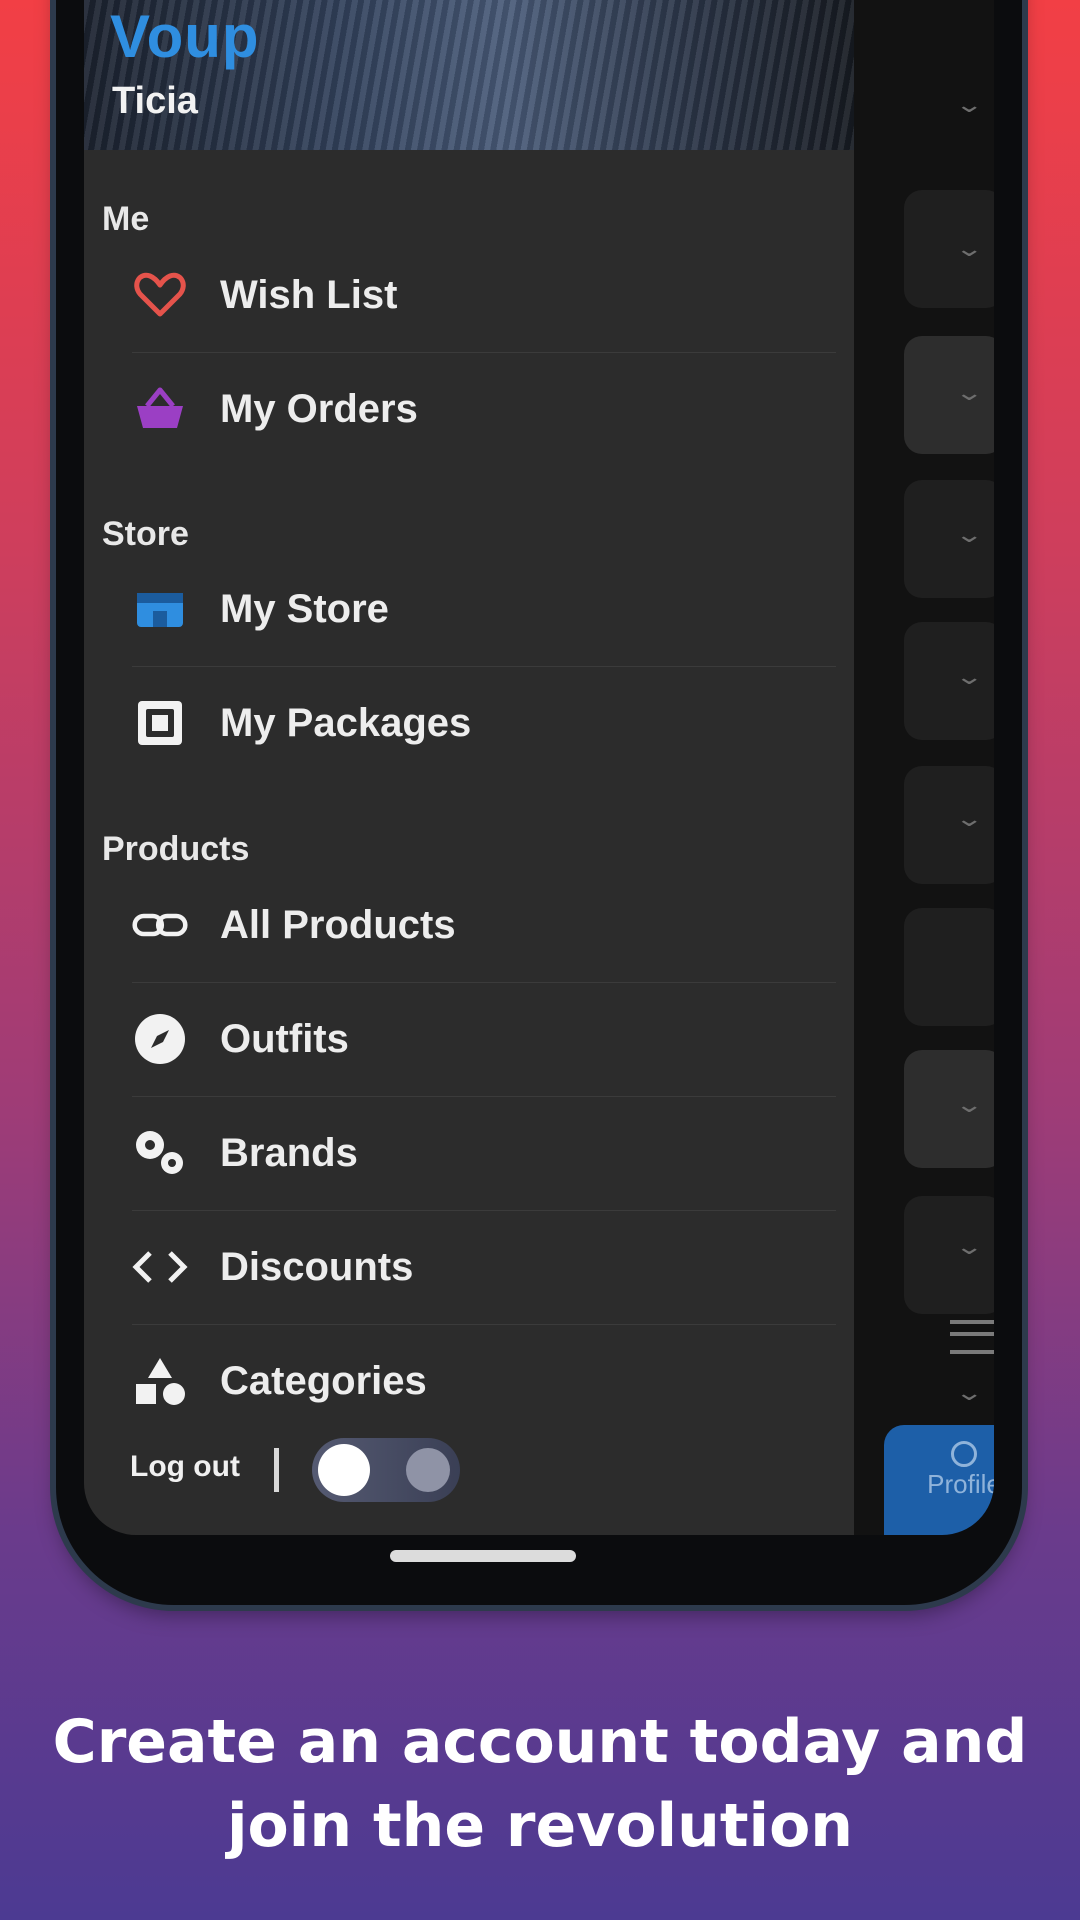 The height and width of the screenshot is (1920, 1080). What do you see at coordinates (338, 924) in the screenshot?
I see `menu-item-label: All Products` at bounding box center [338, 924].